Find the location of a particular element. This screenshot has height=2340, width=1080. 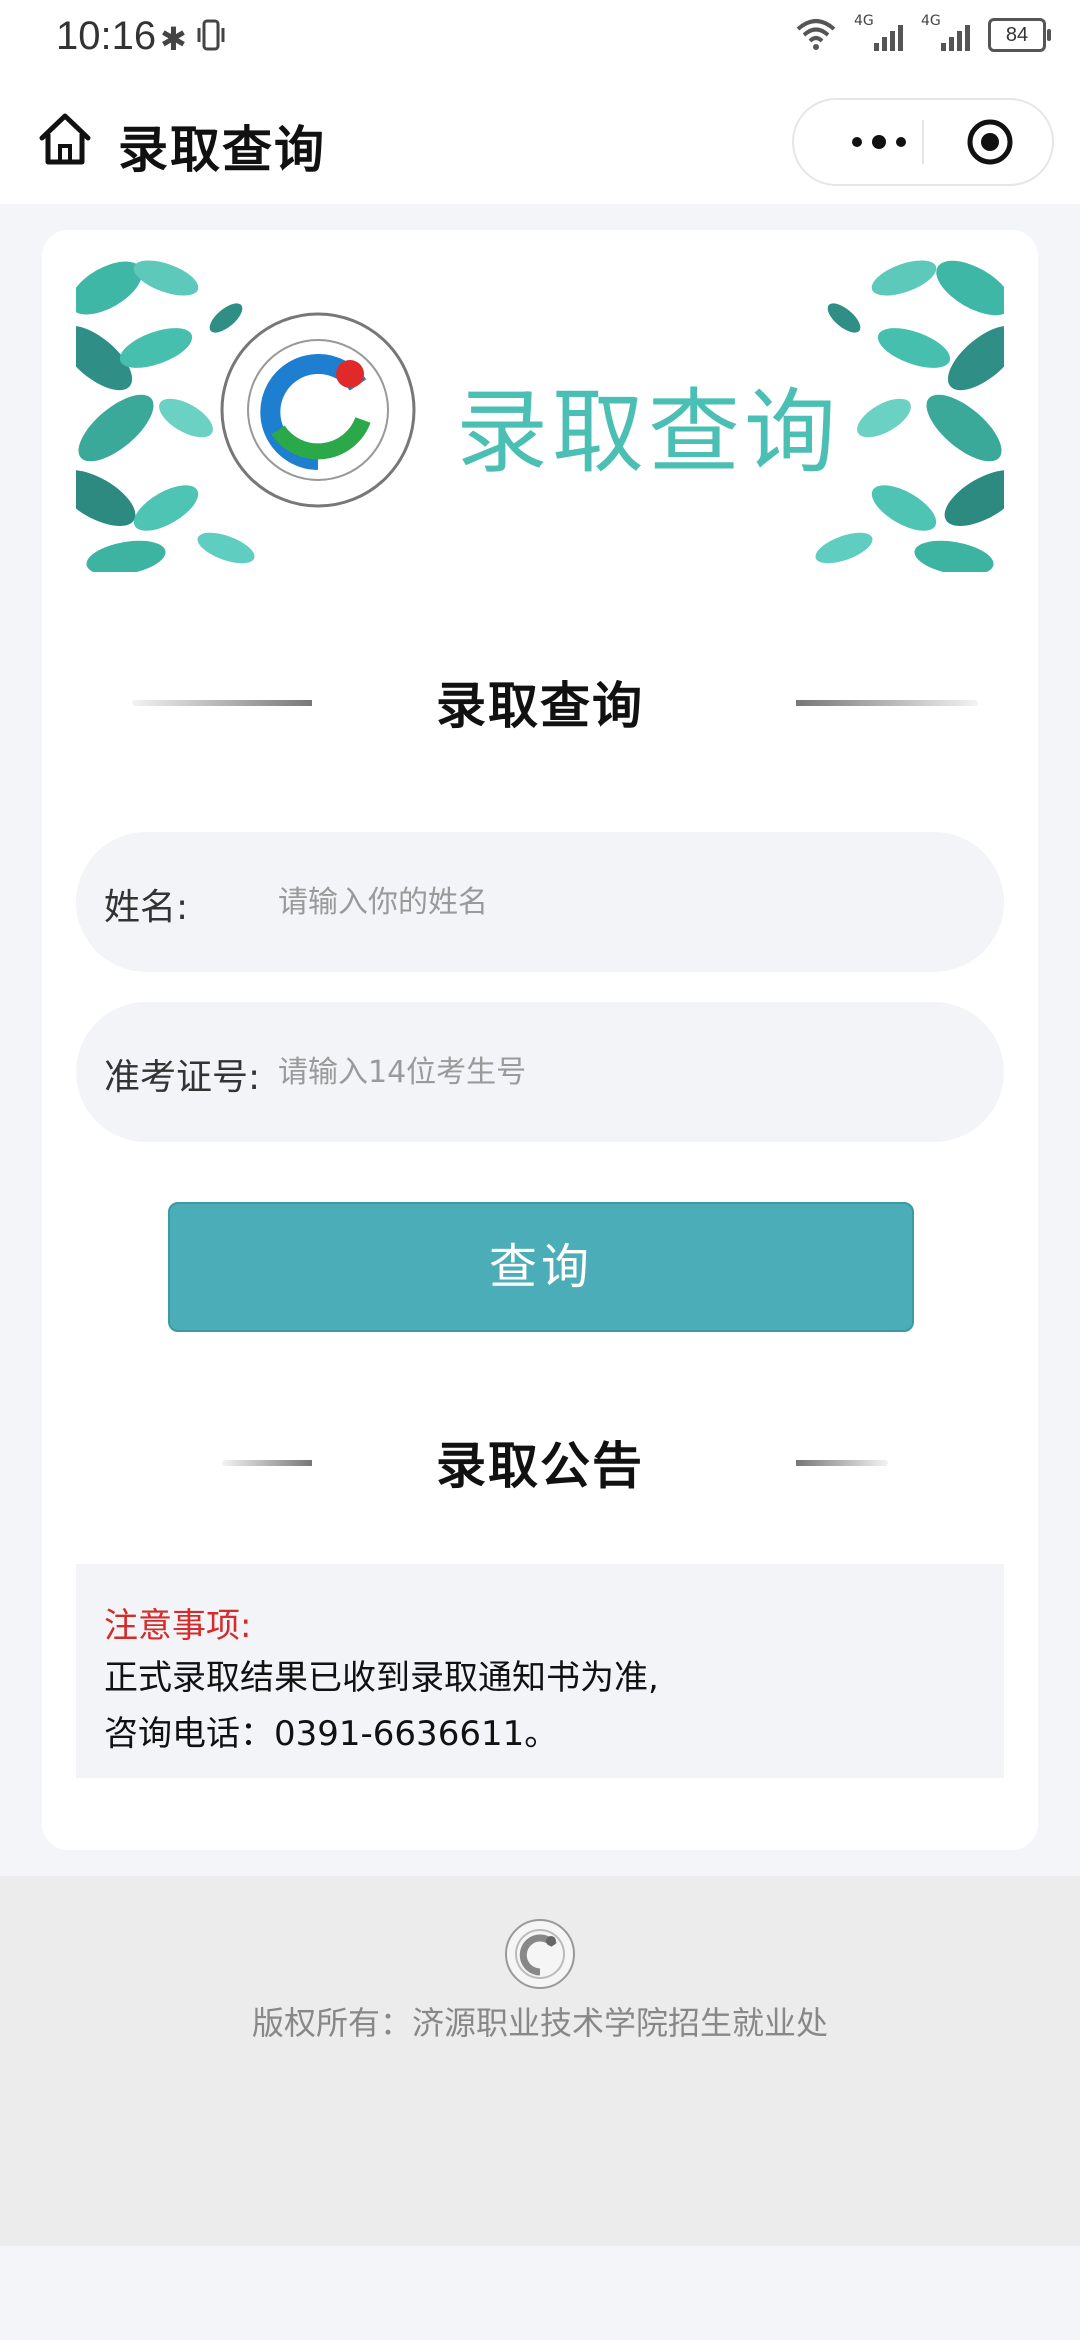

capsule-divider is located at coordinates (923, 142).